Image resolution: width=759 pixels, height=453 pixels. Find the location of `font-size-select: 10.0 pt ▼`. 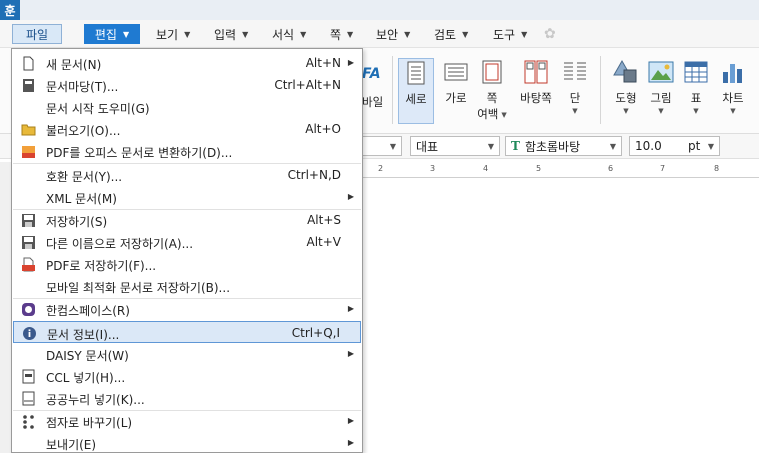

font-size-select: 10.0 pt ▼ is located at coordinates (674, 146).